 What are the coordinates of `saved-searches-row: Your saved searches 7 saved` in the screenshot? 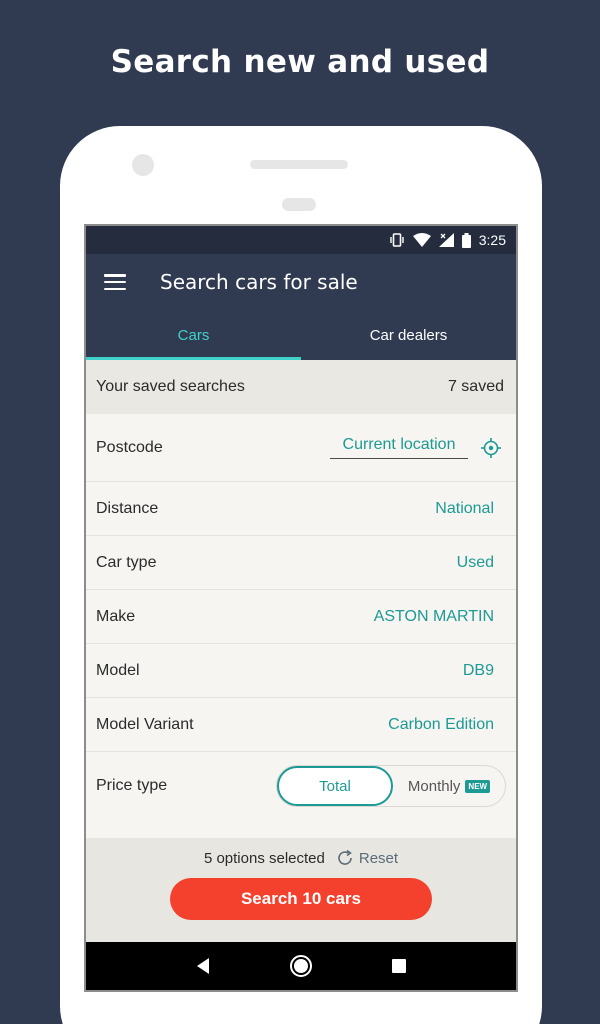 It's located at (301, 387).